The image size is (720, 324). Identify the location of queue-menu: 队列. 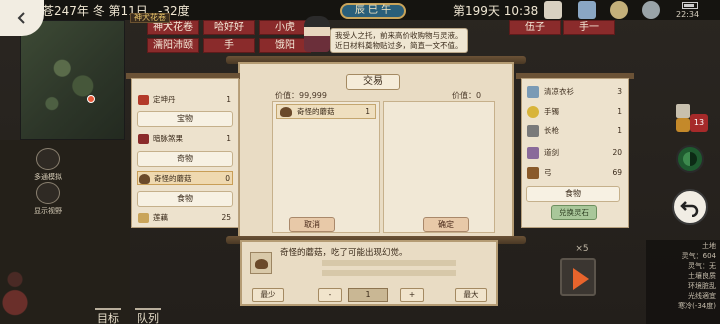
(148, 306).